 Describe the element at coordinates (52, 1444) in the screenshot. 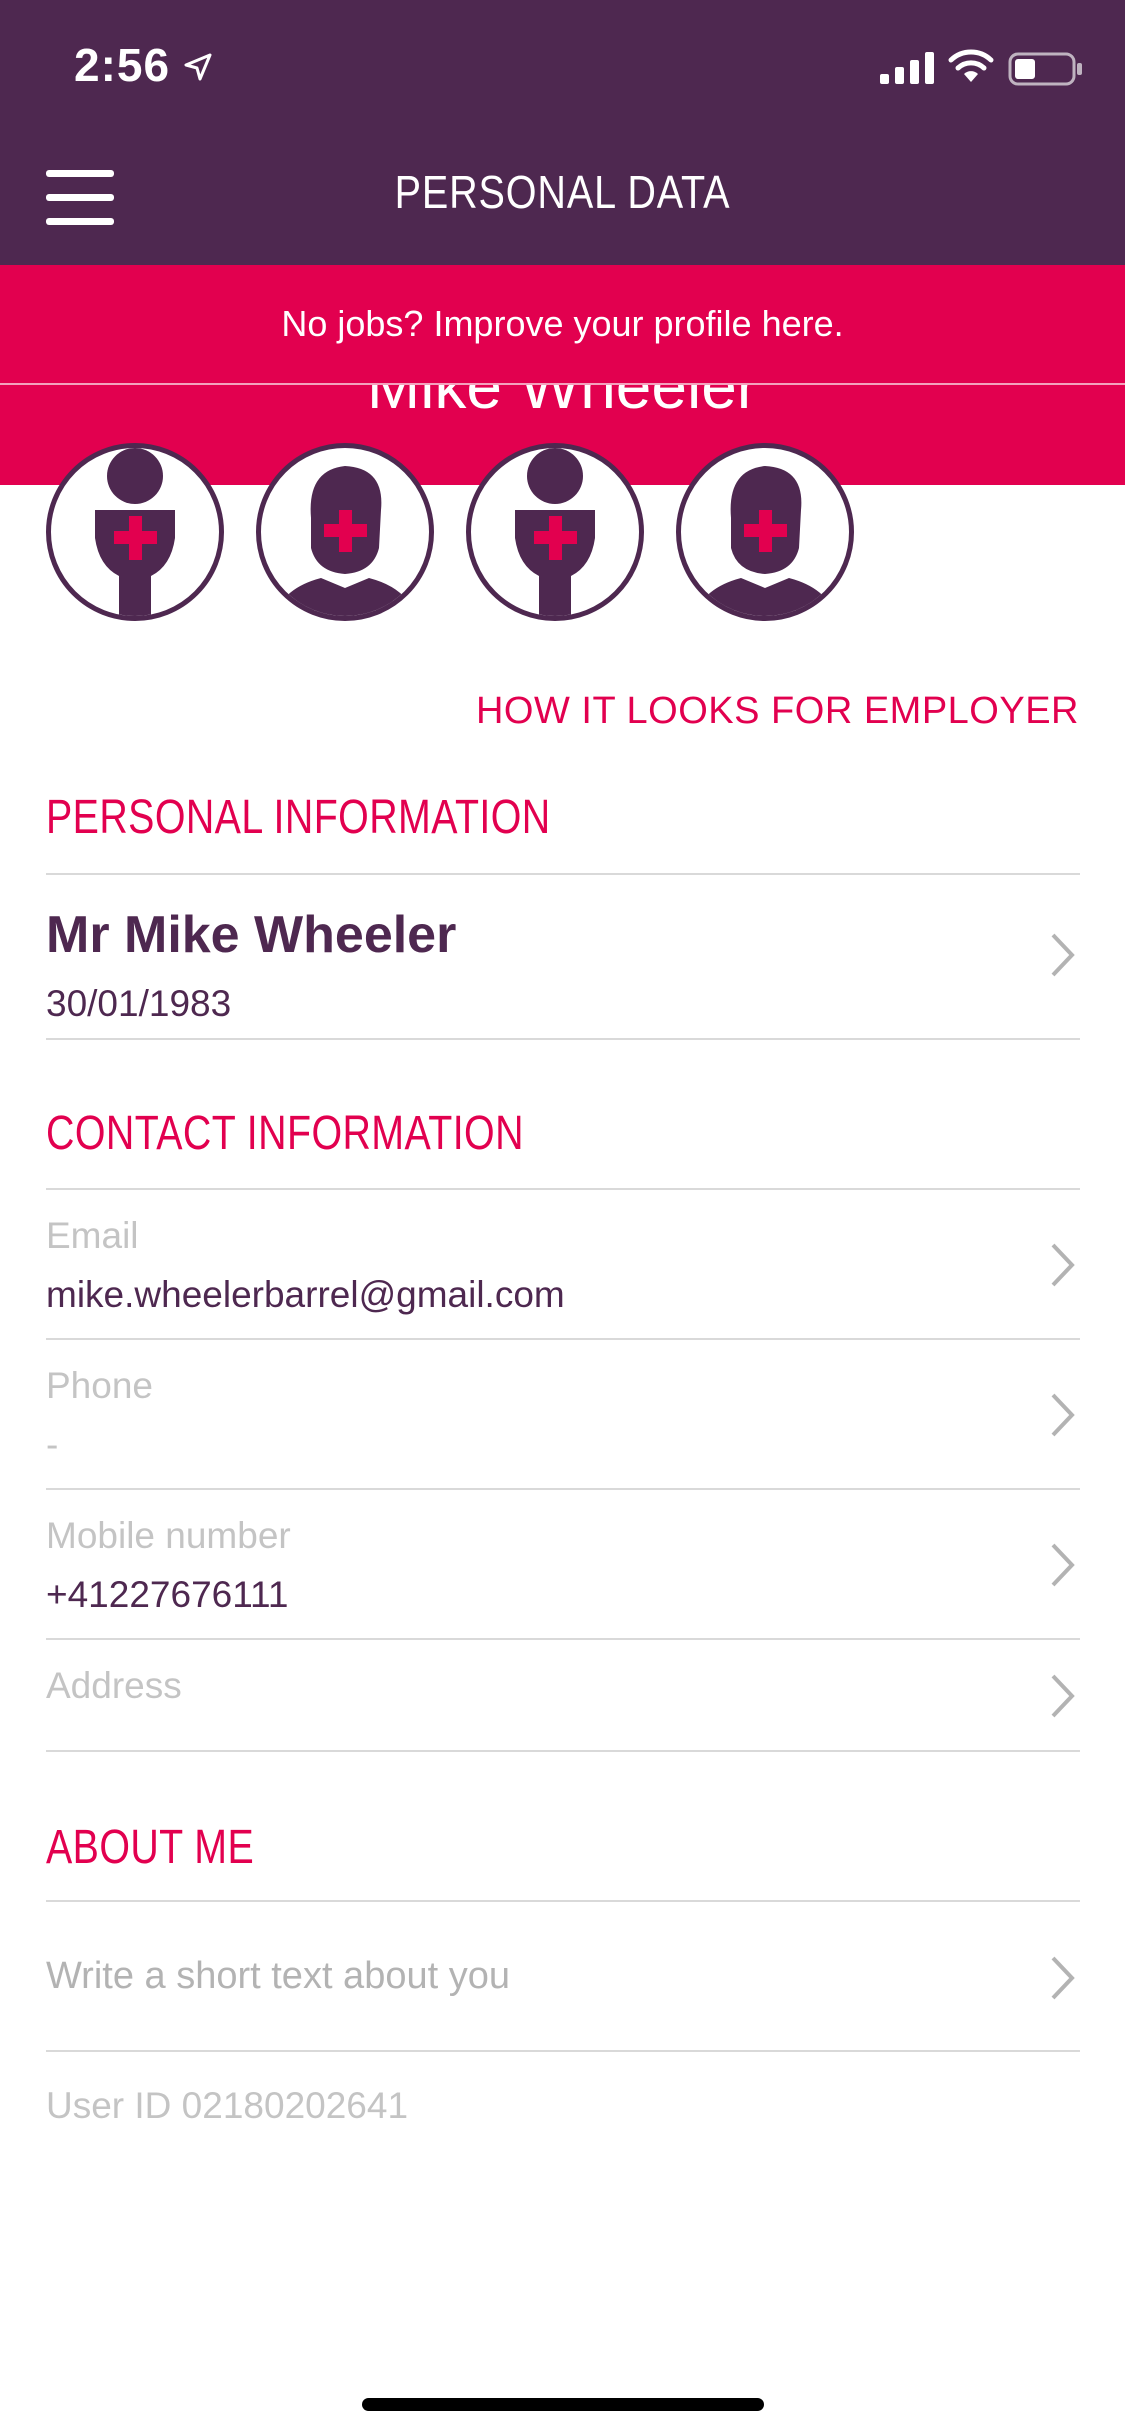

I see `phone-value: -` at that location.